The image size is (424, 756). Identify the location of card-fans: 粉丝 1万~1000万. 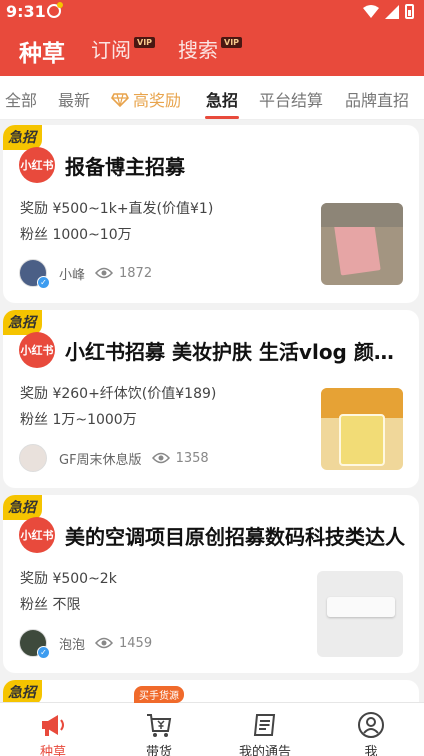
(78, 420).